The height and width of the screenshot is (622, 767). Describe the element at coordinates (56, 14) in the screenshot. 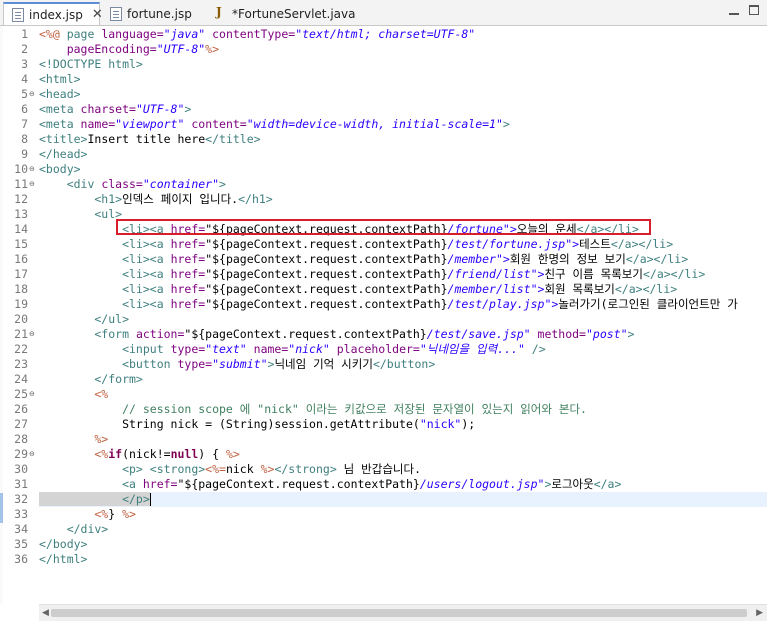

I see `tab-label: index.jsp` at that location.